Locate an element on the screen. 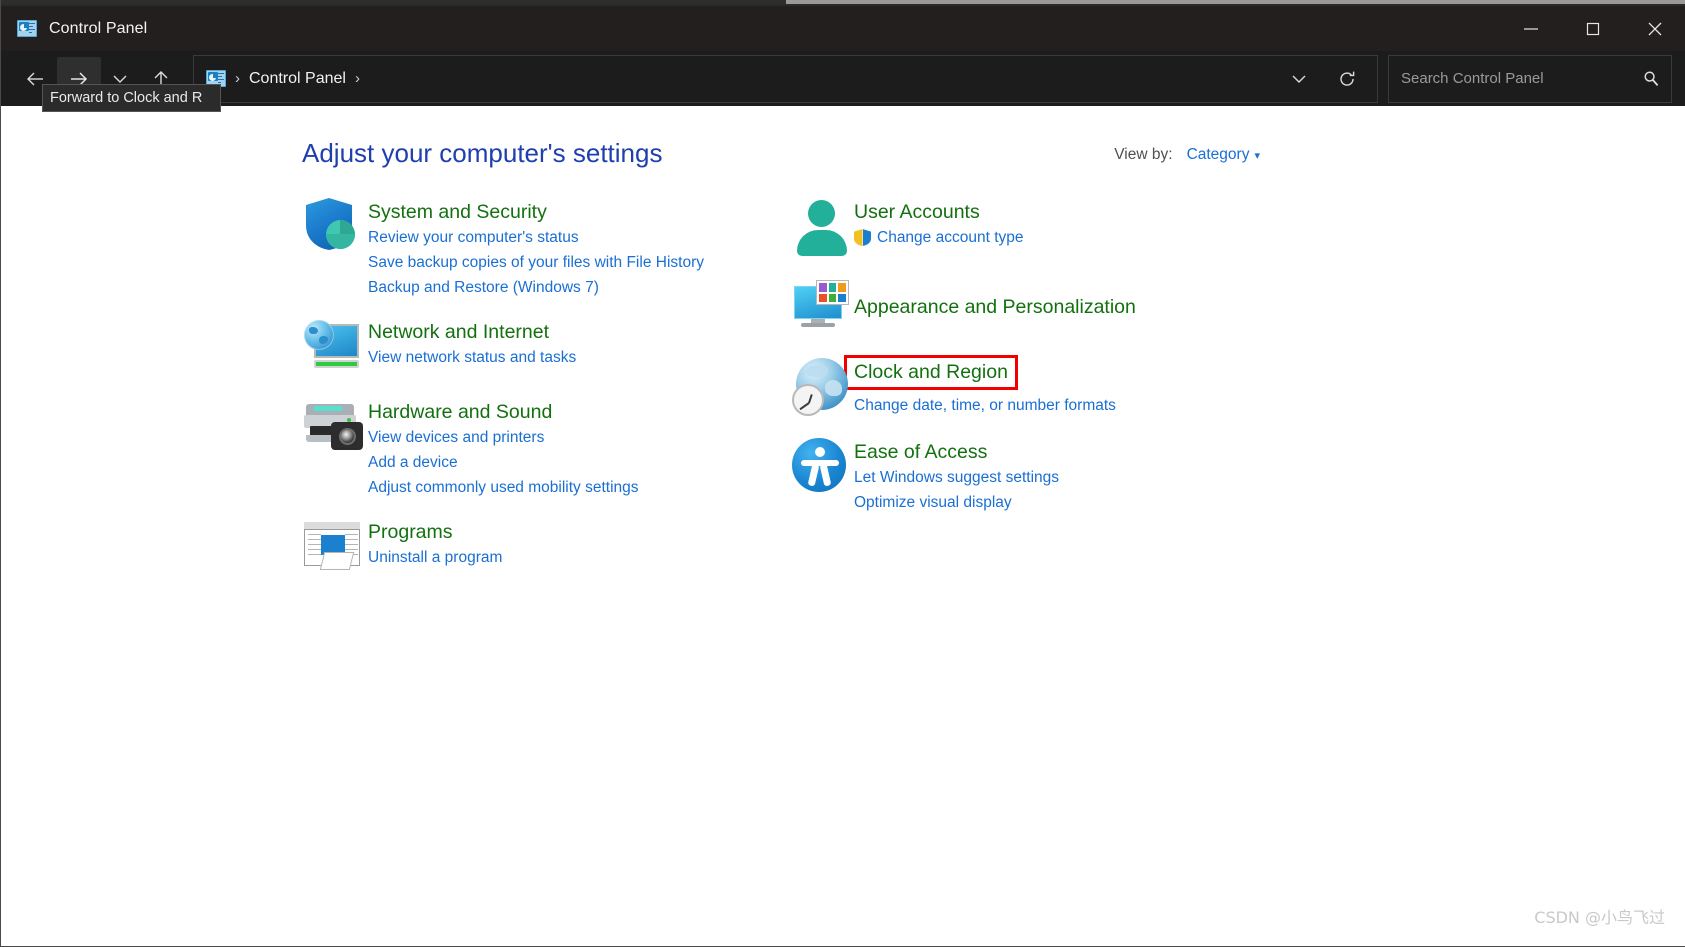  view-by-label: View by: is located at coordinates (1143, 154).